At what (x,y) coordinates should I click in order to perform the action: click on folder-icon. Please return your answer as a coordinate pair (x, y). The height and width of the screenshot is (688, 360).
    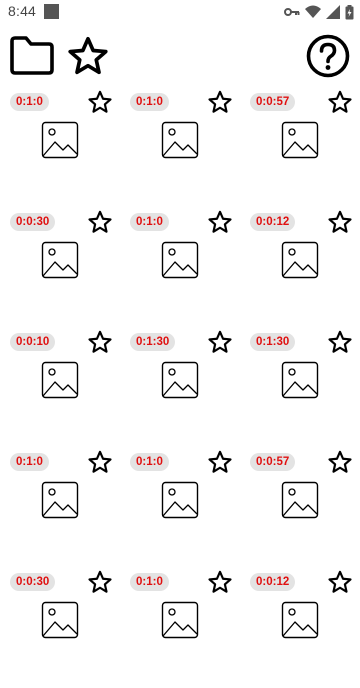
    Looking at the image, I should click on (32, 55).